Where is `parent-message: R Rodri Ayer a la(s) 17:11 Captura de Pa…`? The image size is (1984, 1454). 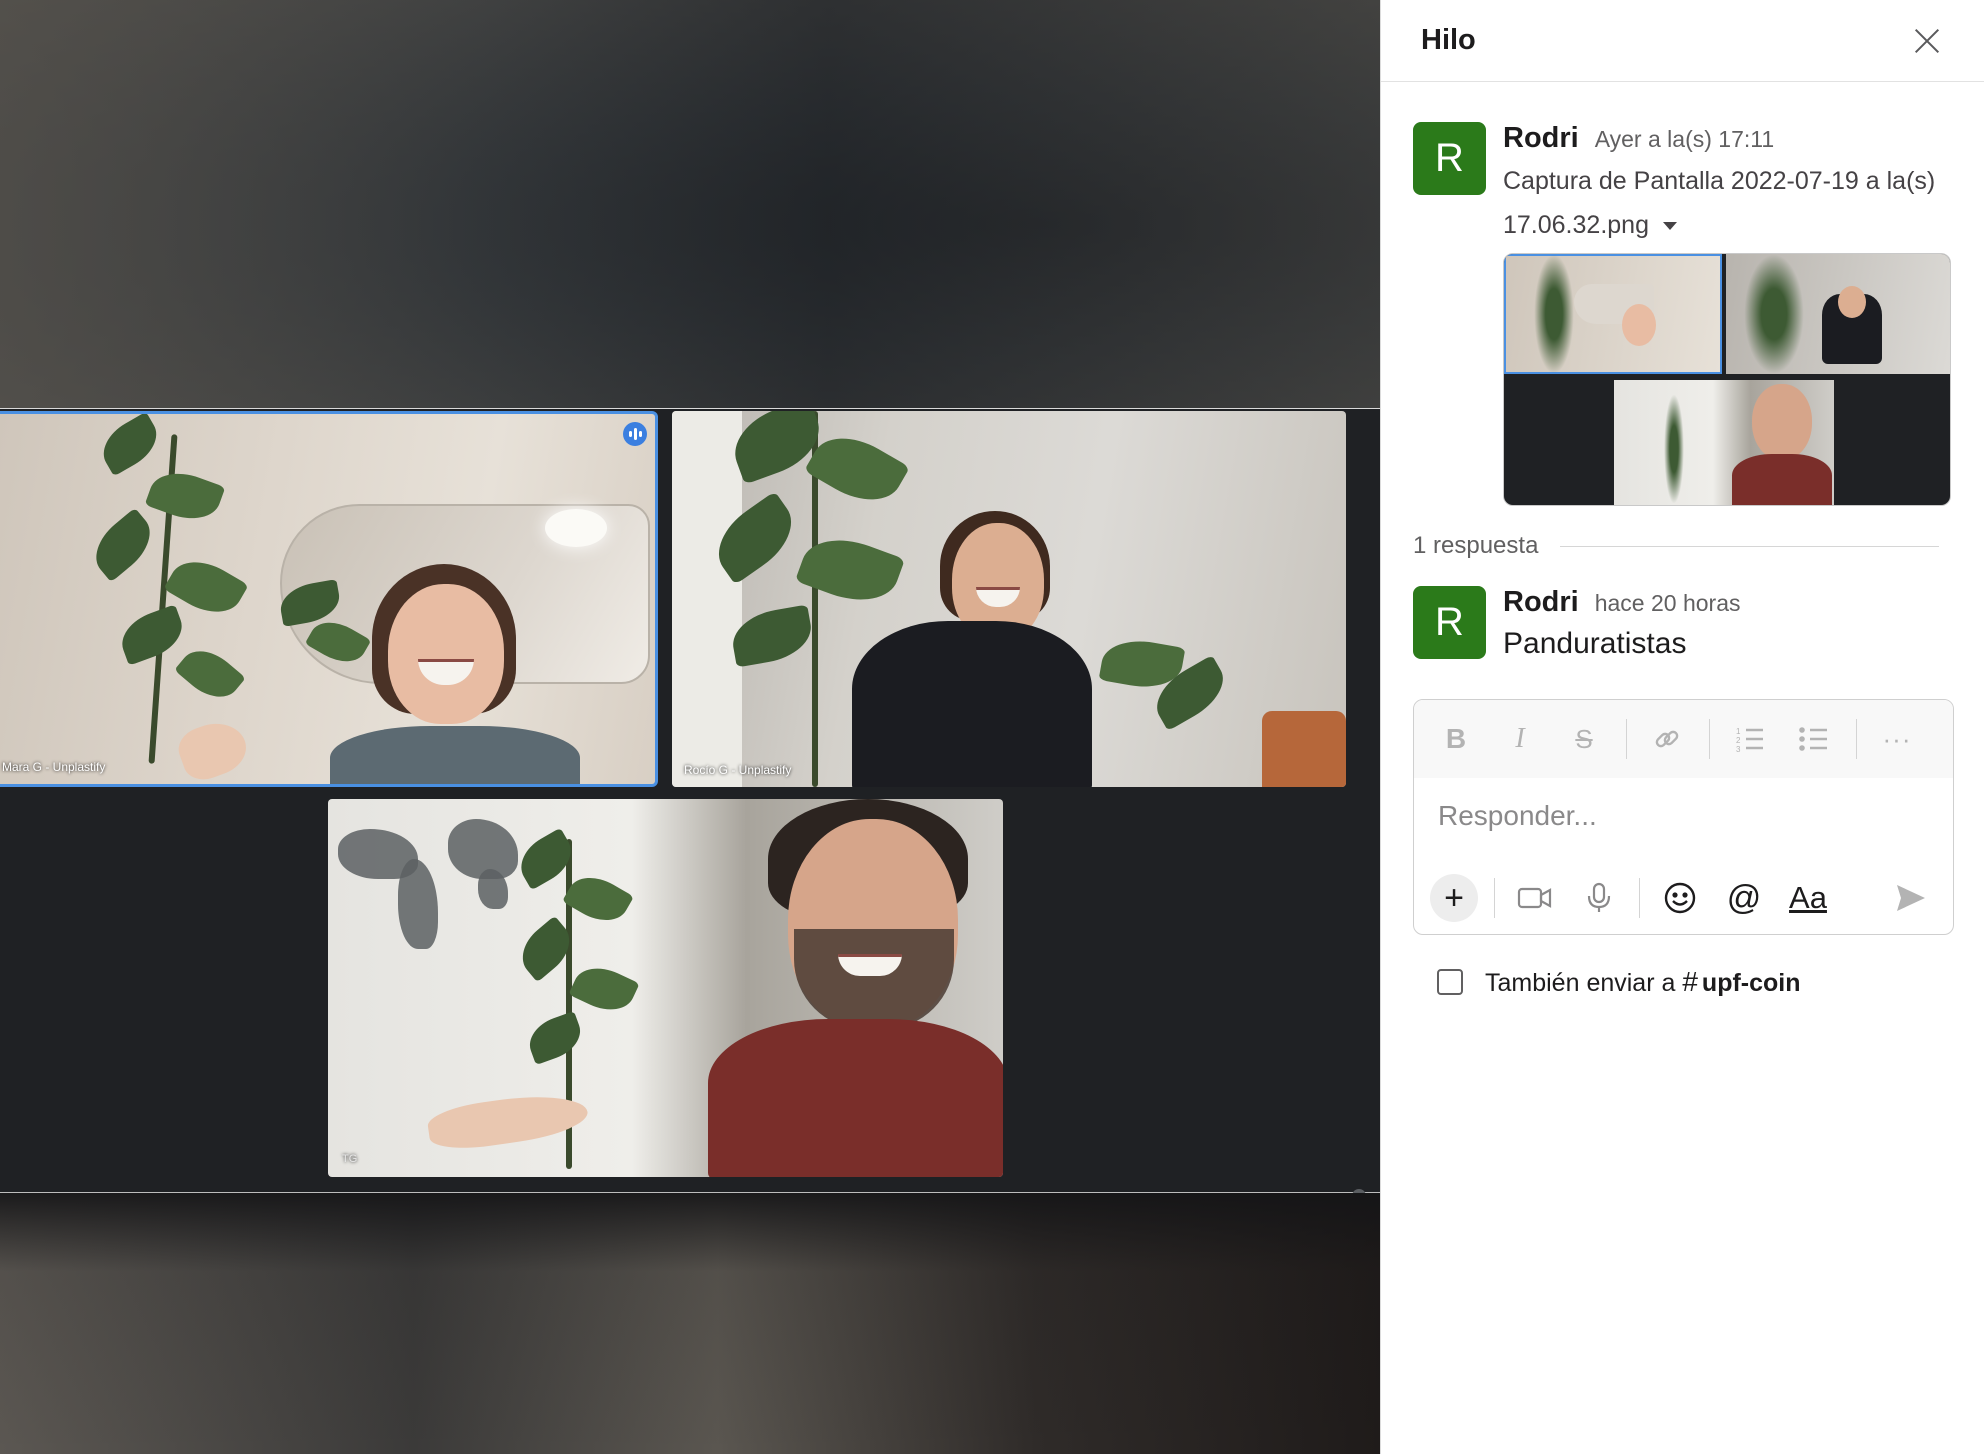
parent-message: R Rodri Ayer a la(s) 17:11 Captura de Pa… is located at coordinates (1683, 314).